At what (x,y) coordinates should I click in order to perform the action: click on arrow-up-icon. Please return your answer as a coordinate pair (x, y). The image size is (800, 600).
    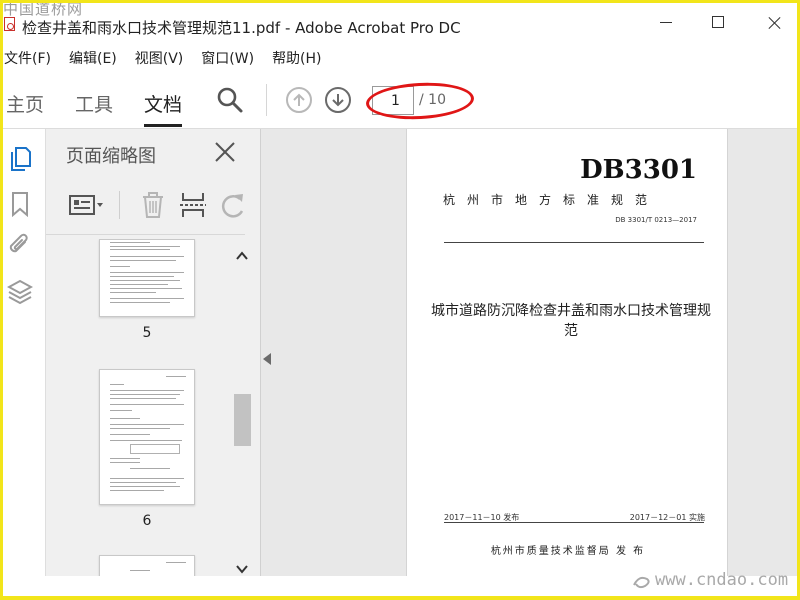
    Looking at the image, I should click on (299, 99).